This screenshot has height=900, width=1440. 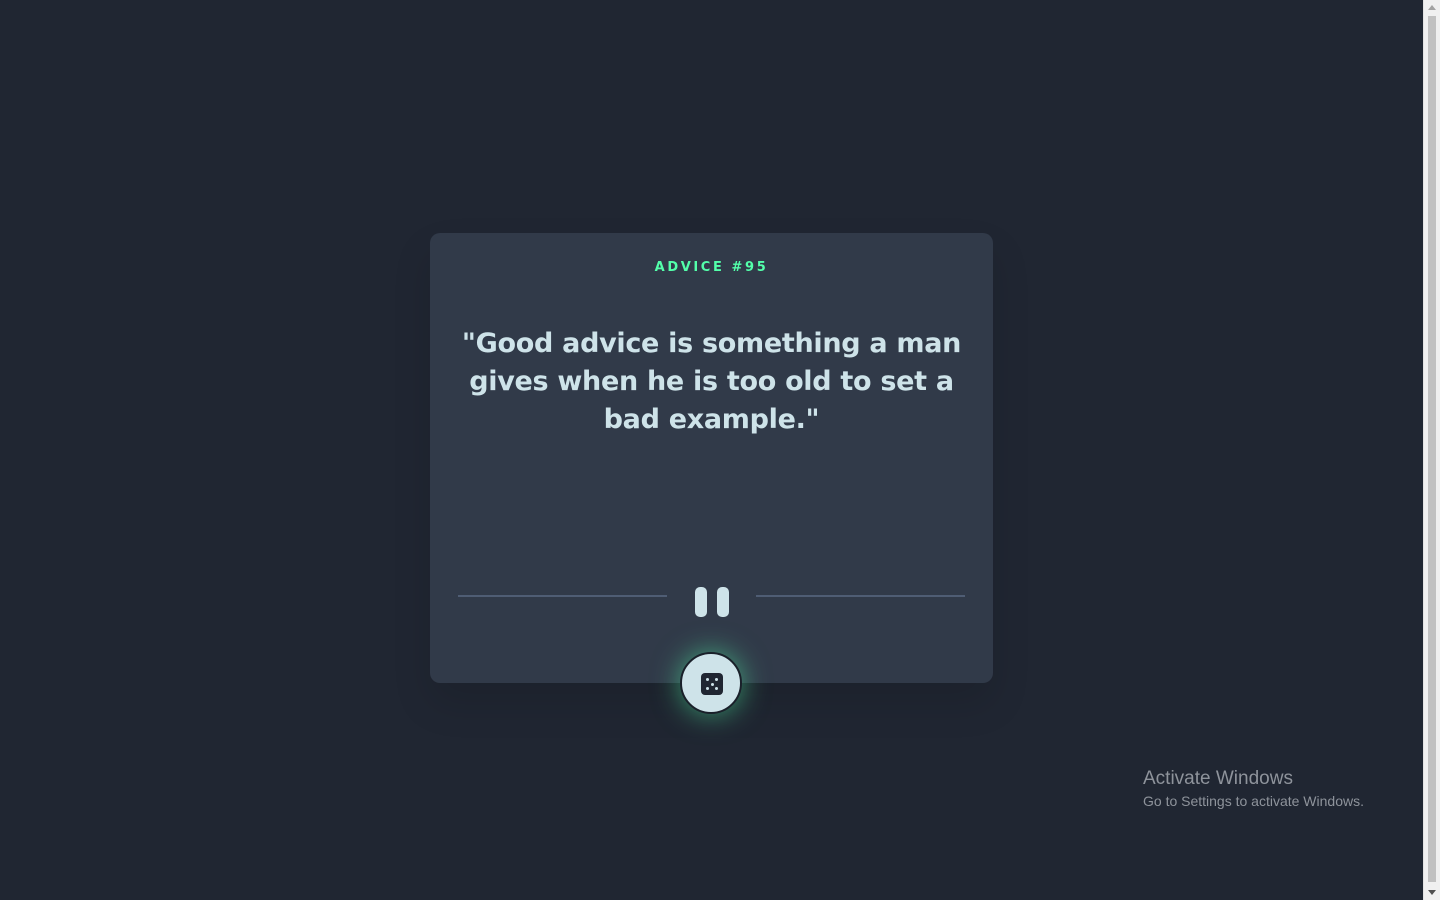 What do you see at coordinates (1253, 801) in the screenshot?
I see `activate-windows-subtitle: Go to Settings to activate Windows.` at bounding box center [1253, 801].